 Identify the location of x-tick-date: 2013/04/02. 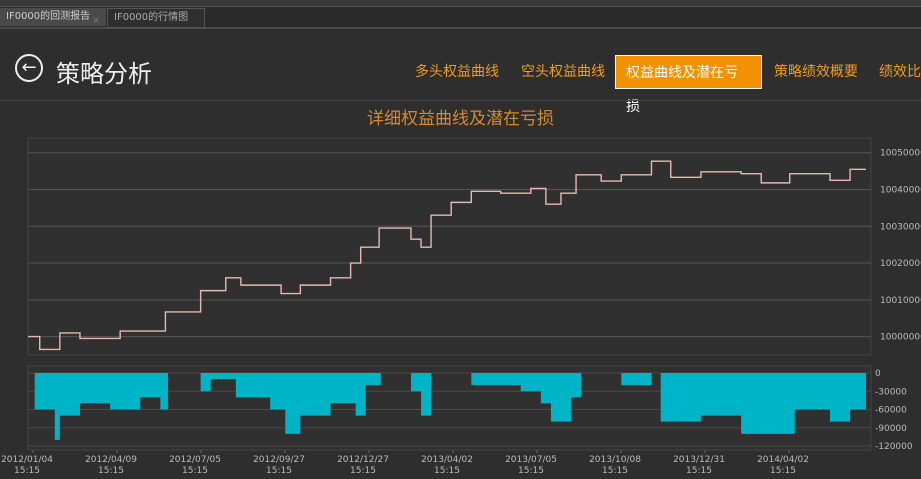
(447, 460).